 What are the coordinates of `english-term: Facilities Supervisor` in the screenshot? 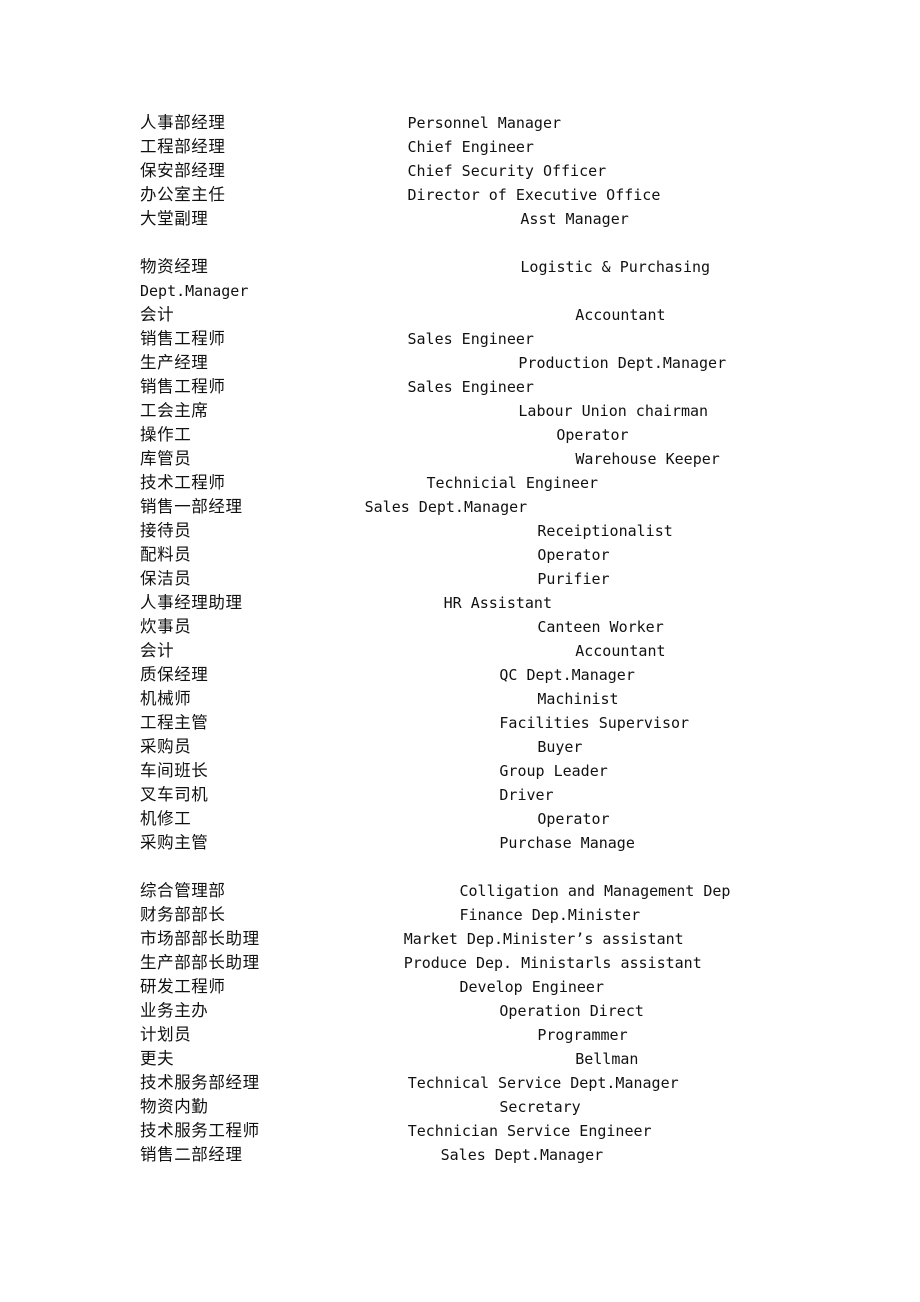 It's located at (594, 723).